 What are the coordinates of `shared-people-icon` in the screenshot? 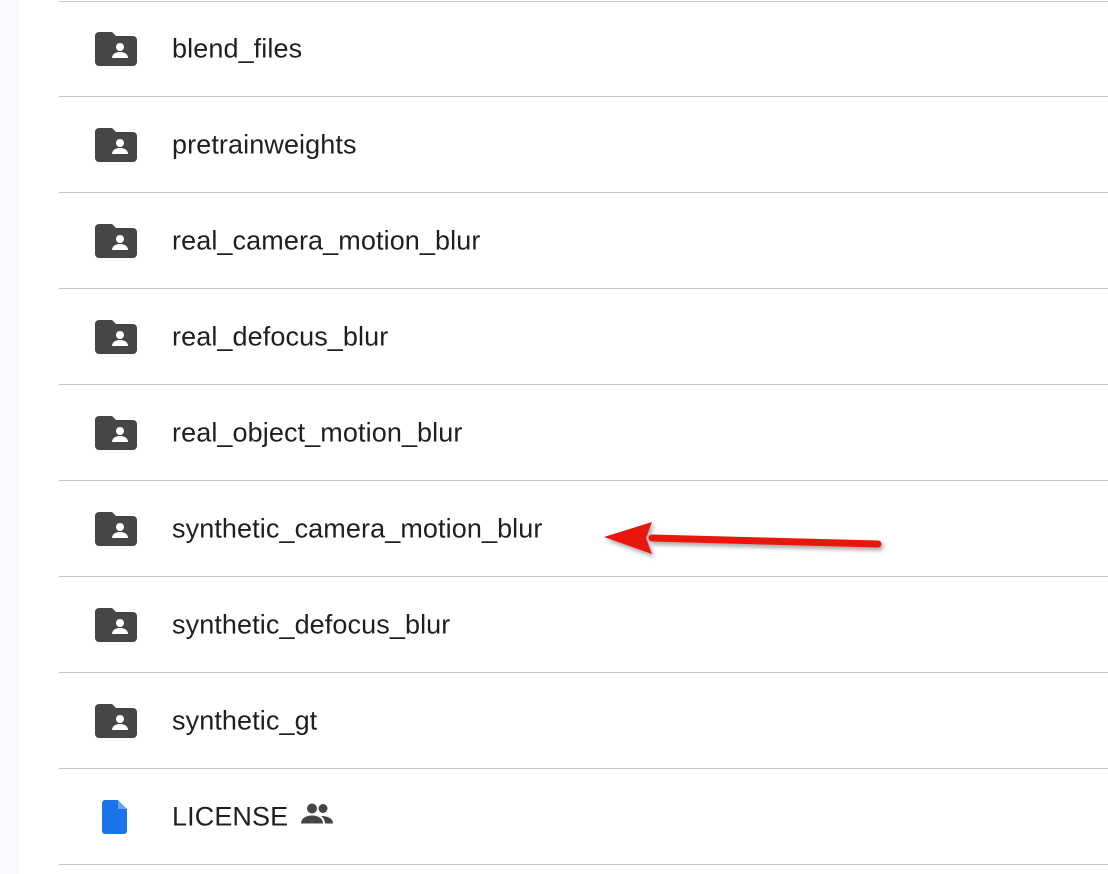 It's located at (317, 815).